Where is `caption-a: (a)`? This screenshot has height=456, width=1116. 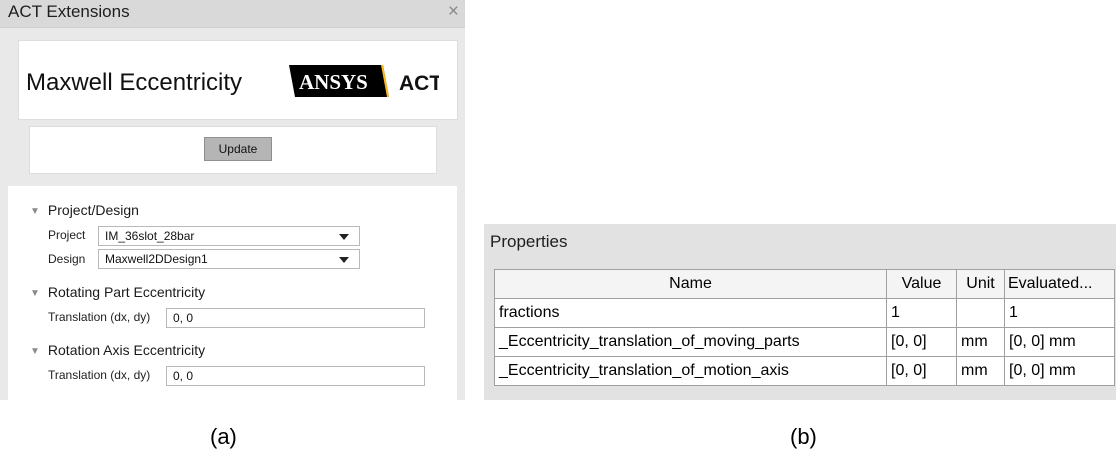
caption-a: (a) is located at coordinates (223, 436).